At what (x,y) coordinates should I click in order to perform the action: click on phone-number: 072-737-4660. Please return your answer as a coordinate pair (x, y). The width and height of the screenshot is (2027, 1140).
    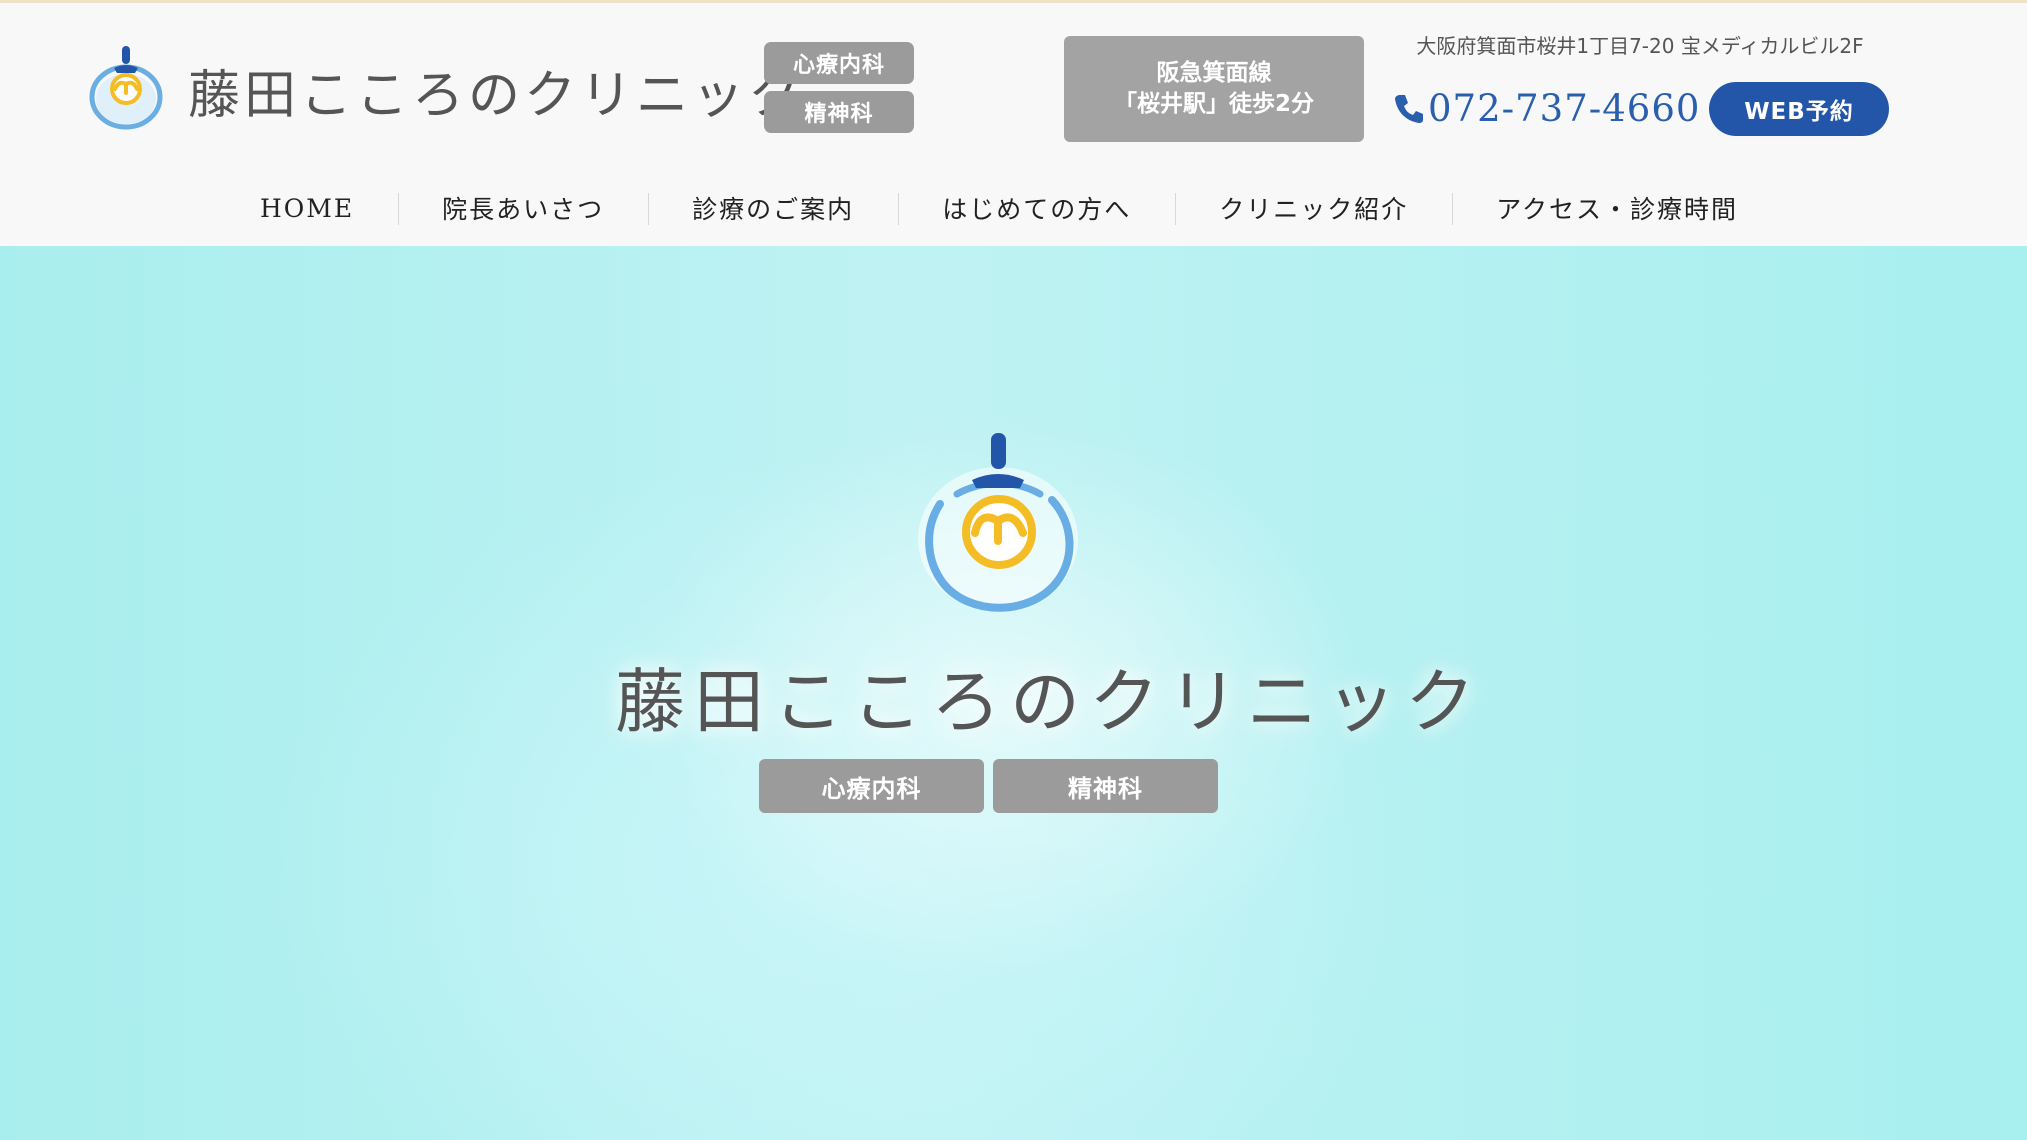
    Looking at the image, I should click on (1564, 108).